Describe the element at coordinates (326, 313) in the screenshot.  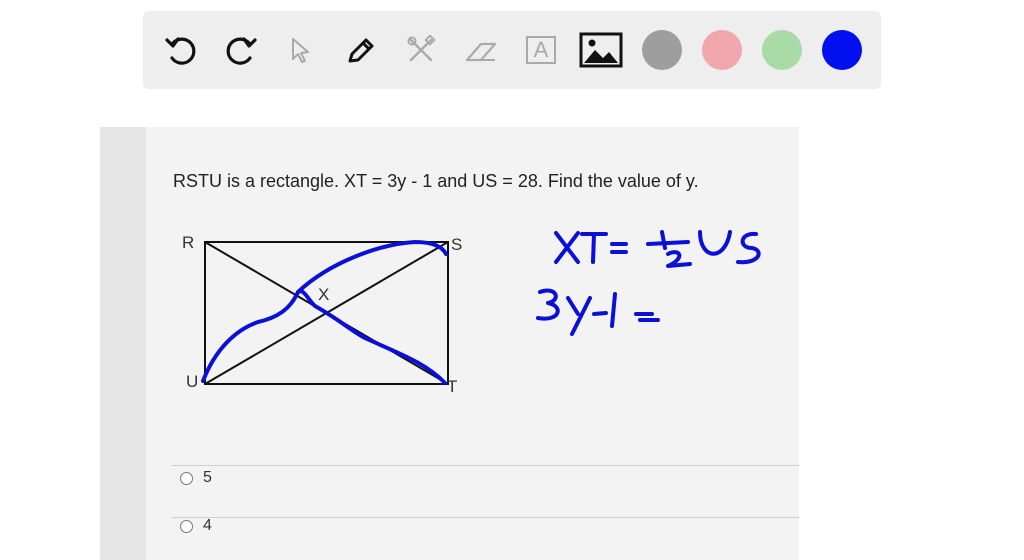
I see `rectangle-diagram` at that location.